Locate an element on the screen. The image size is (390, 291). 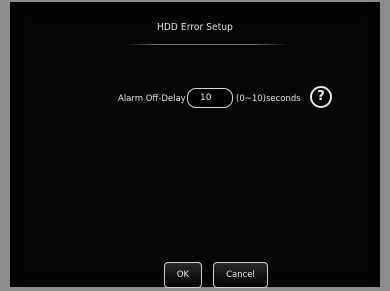
title-divider is located at coordinates (205, 44).